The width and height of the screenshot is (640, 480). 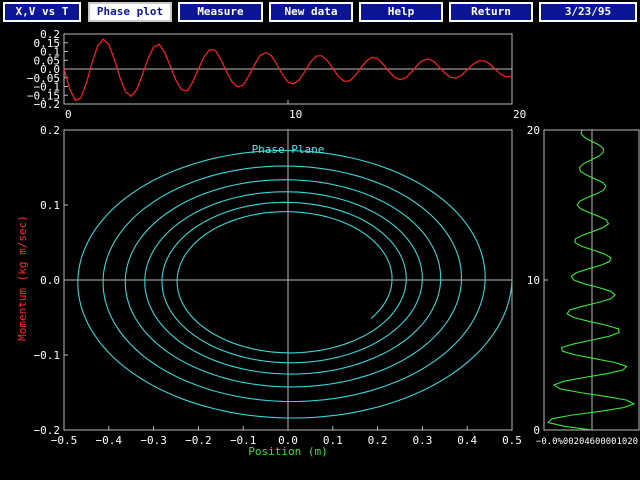 I want to click on phase-ytick-label: 0.0, so click(x=50, y=280).